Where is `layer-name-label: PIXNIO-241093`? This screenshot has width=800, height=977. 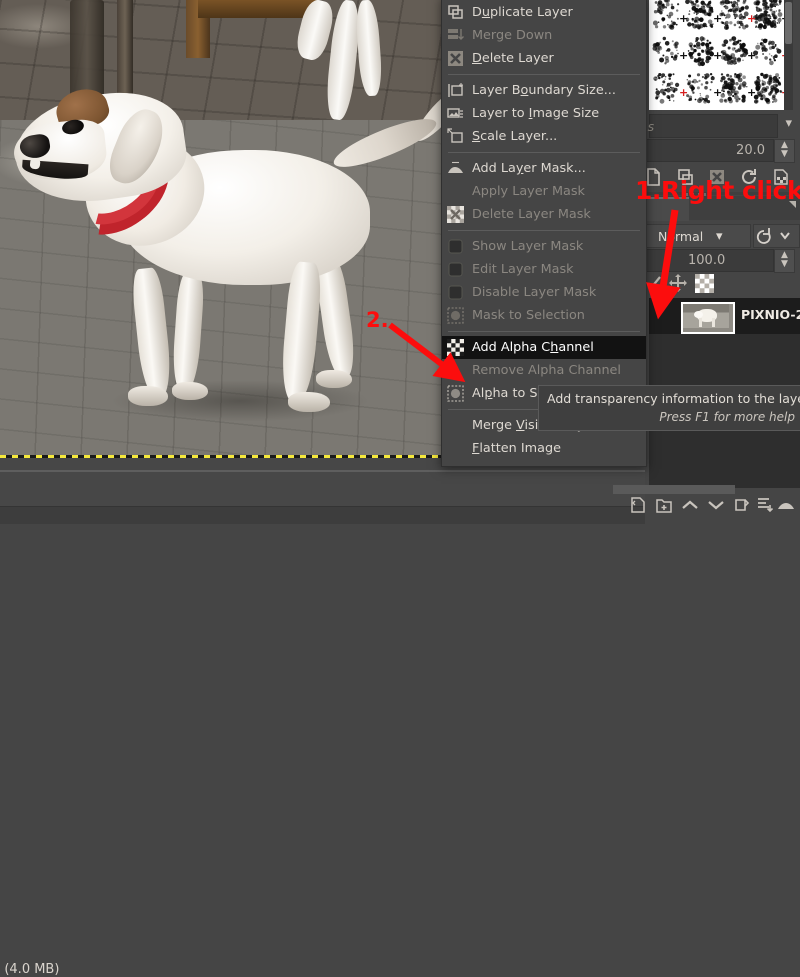
layer-name-label: PIXNIO-241093 is located at coordinates (770, 314).